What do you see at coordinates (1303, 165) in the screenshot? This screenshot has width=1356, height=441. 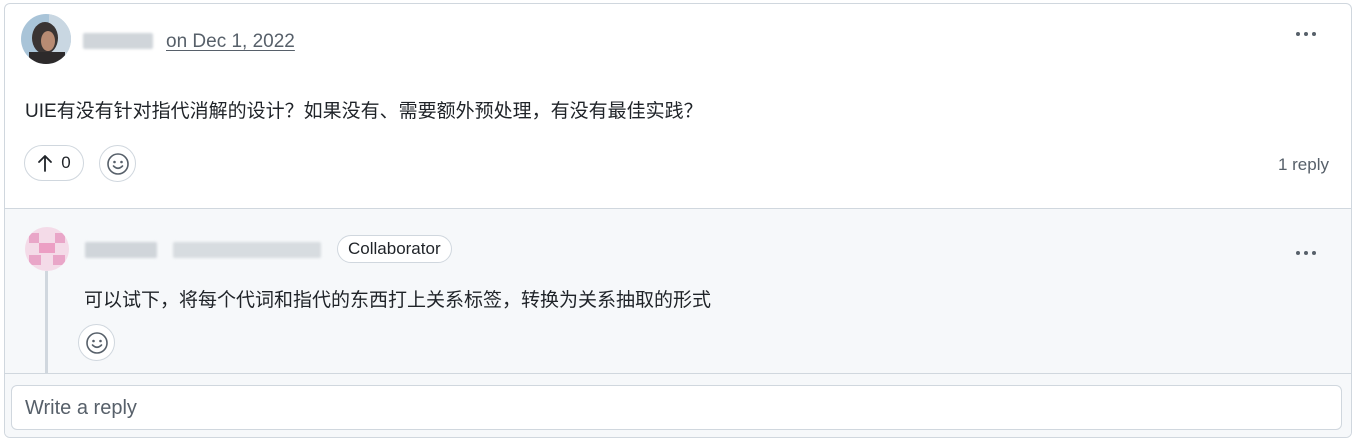 I see `reply-count: 1 reply` at bounding box center [1303, 165].